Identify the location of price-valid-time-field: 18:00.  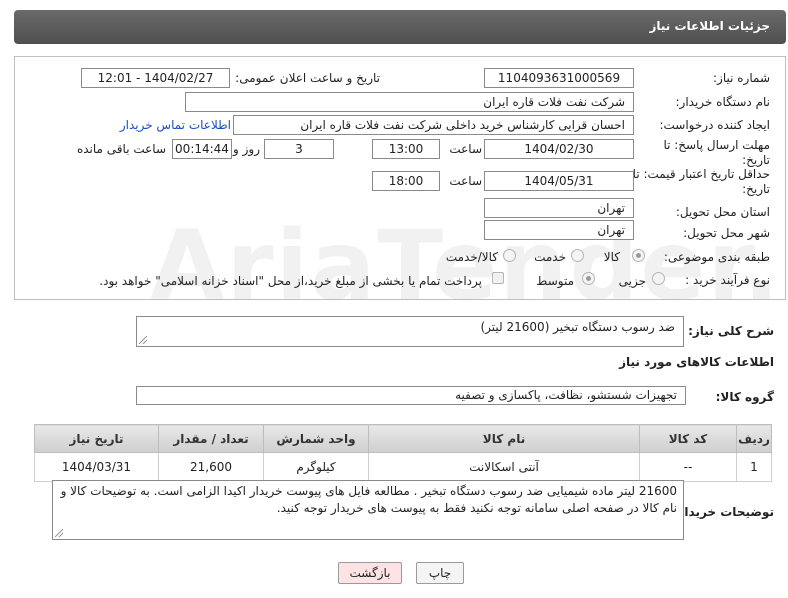
(406, 181).